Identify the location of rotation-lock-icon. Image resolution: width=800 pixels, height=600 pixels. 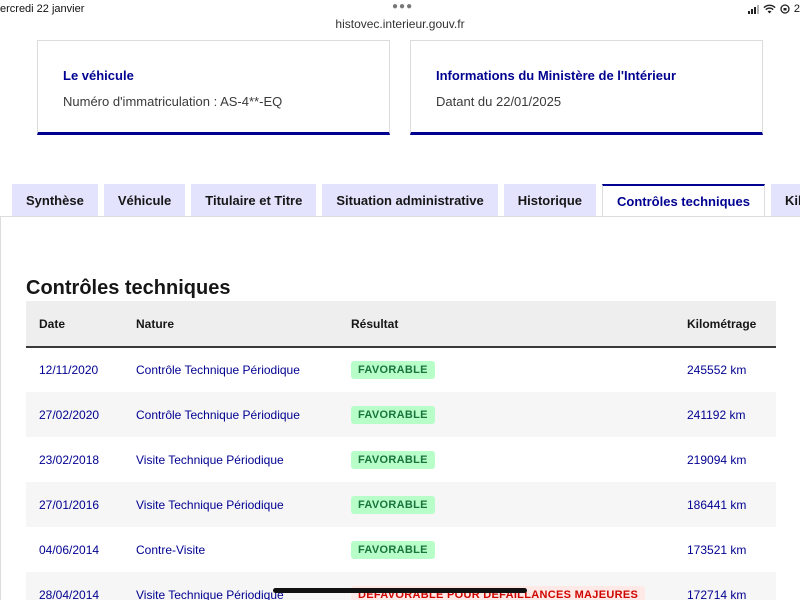
(785, 9).